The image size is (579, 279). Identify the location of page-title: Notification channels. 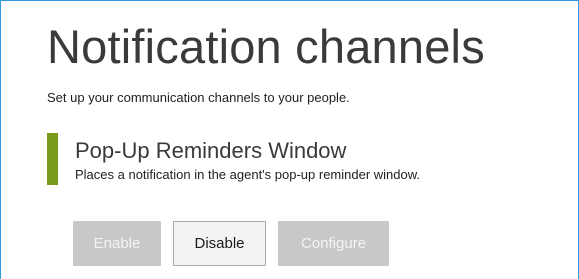
(266, 46).